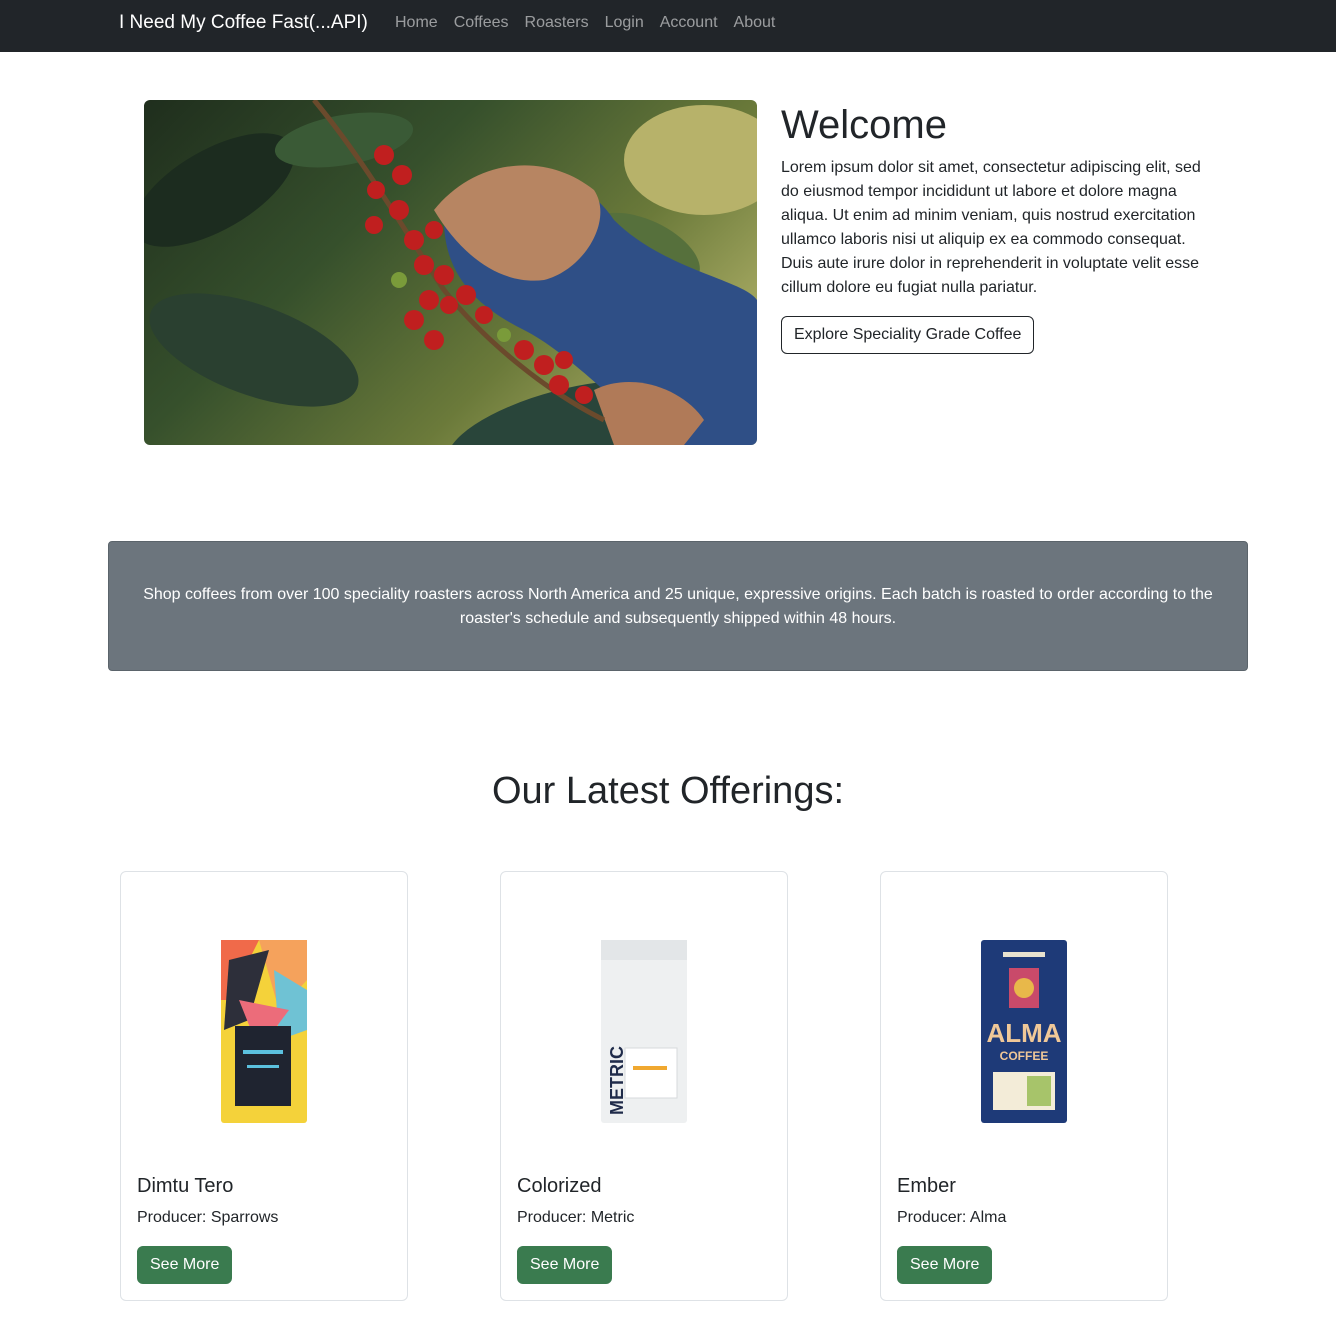  I want to click on product-card-dimtu-tero: Dimtu Tero Producer: Sparrows See More, so click(264, 1086).